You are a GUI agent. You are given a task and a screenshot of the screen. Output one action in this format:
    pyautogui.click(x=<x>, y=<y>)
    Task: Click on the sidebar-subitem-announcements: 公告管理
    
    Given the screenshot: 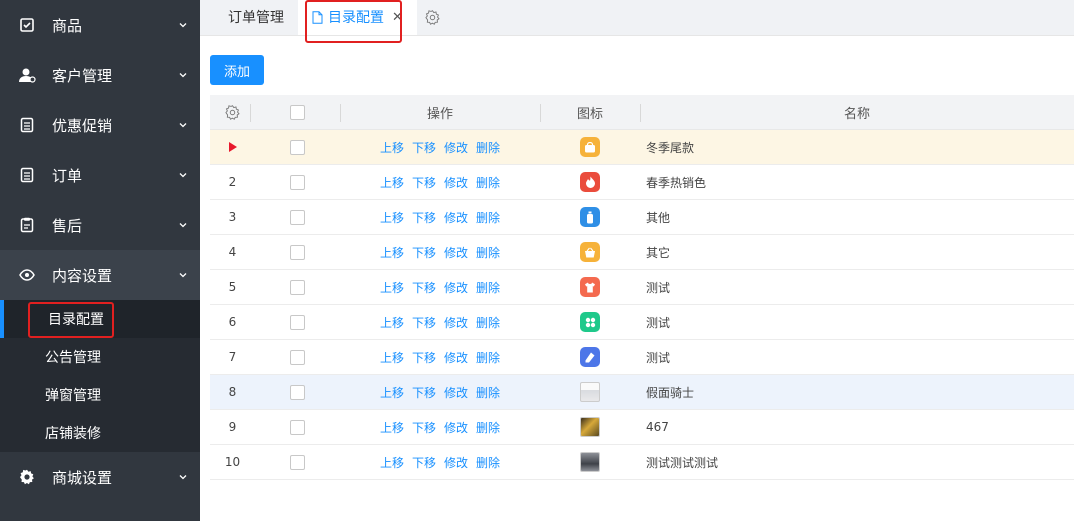 What is the action you would take?
    pyautogui.click(x=100, y=357)
    